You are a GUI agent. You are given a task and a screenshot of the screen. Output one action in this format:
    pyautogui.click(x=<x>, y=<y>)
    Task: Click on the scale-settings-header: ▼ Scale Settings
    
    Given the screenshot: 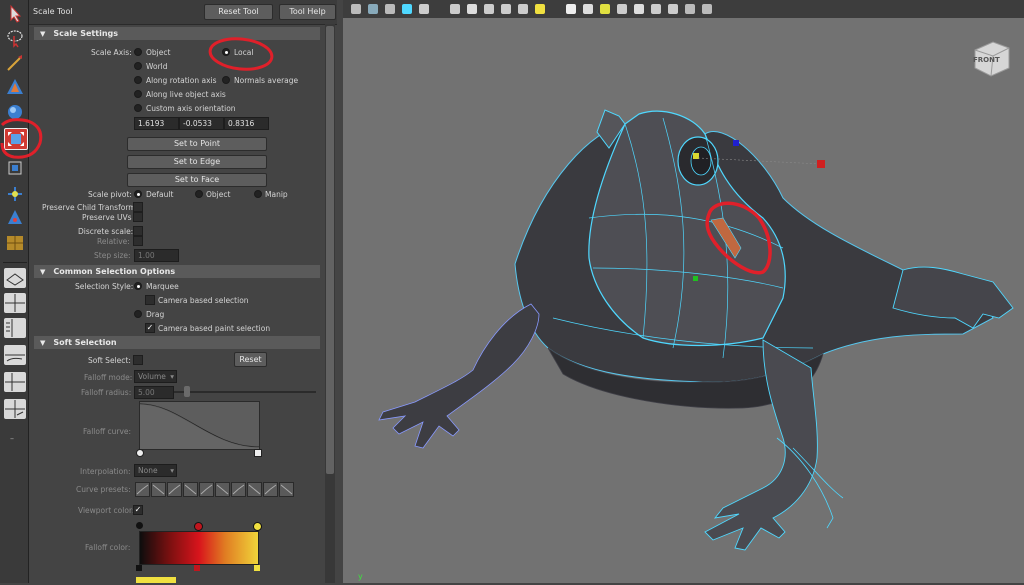 What is the action you would take?
    pyautogui.click(x=177, y=33)
    